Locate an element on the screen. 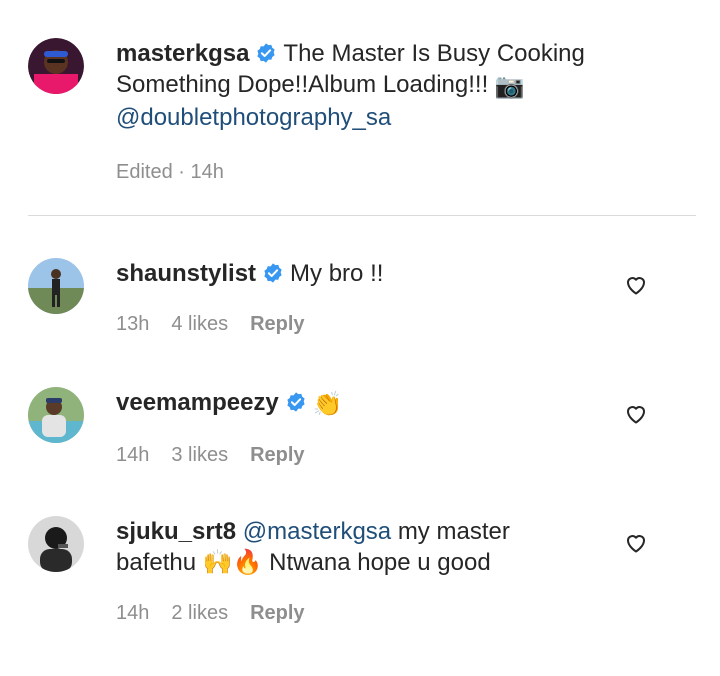 The image size is (720, 676). edited-timestamp: Edited · 14h is located at coordinates (170, 172).